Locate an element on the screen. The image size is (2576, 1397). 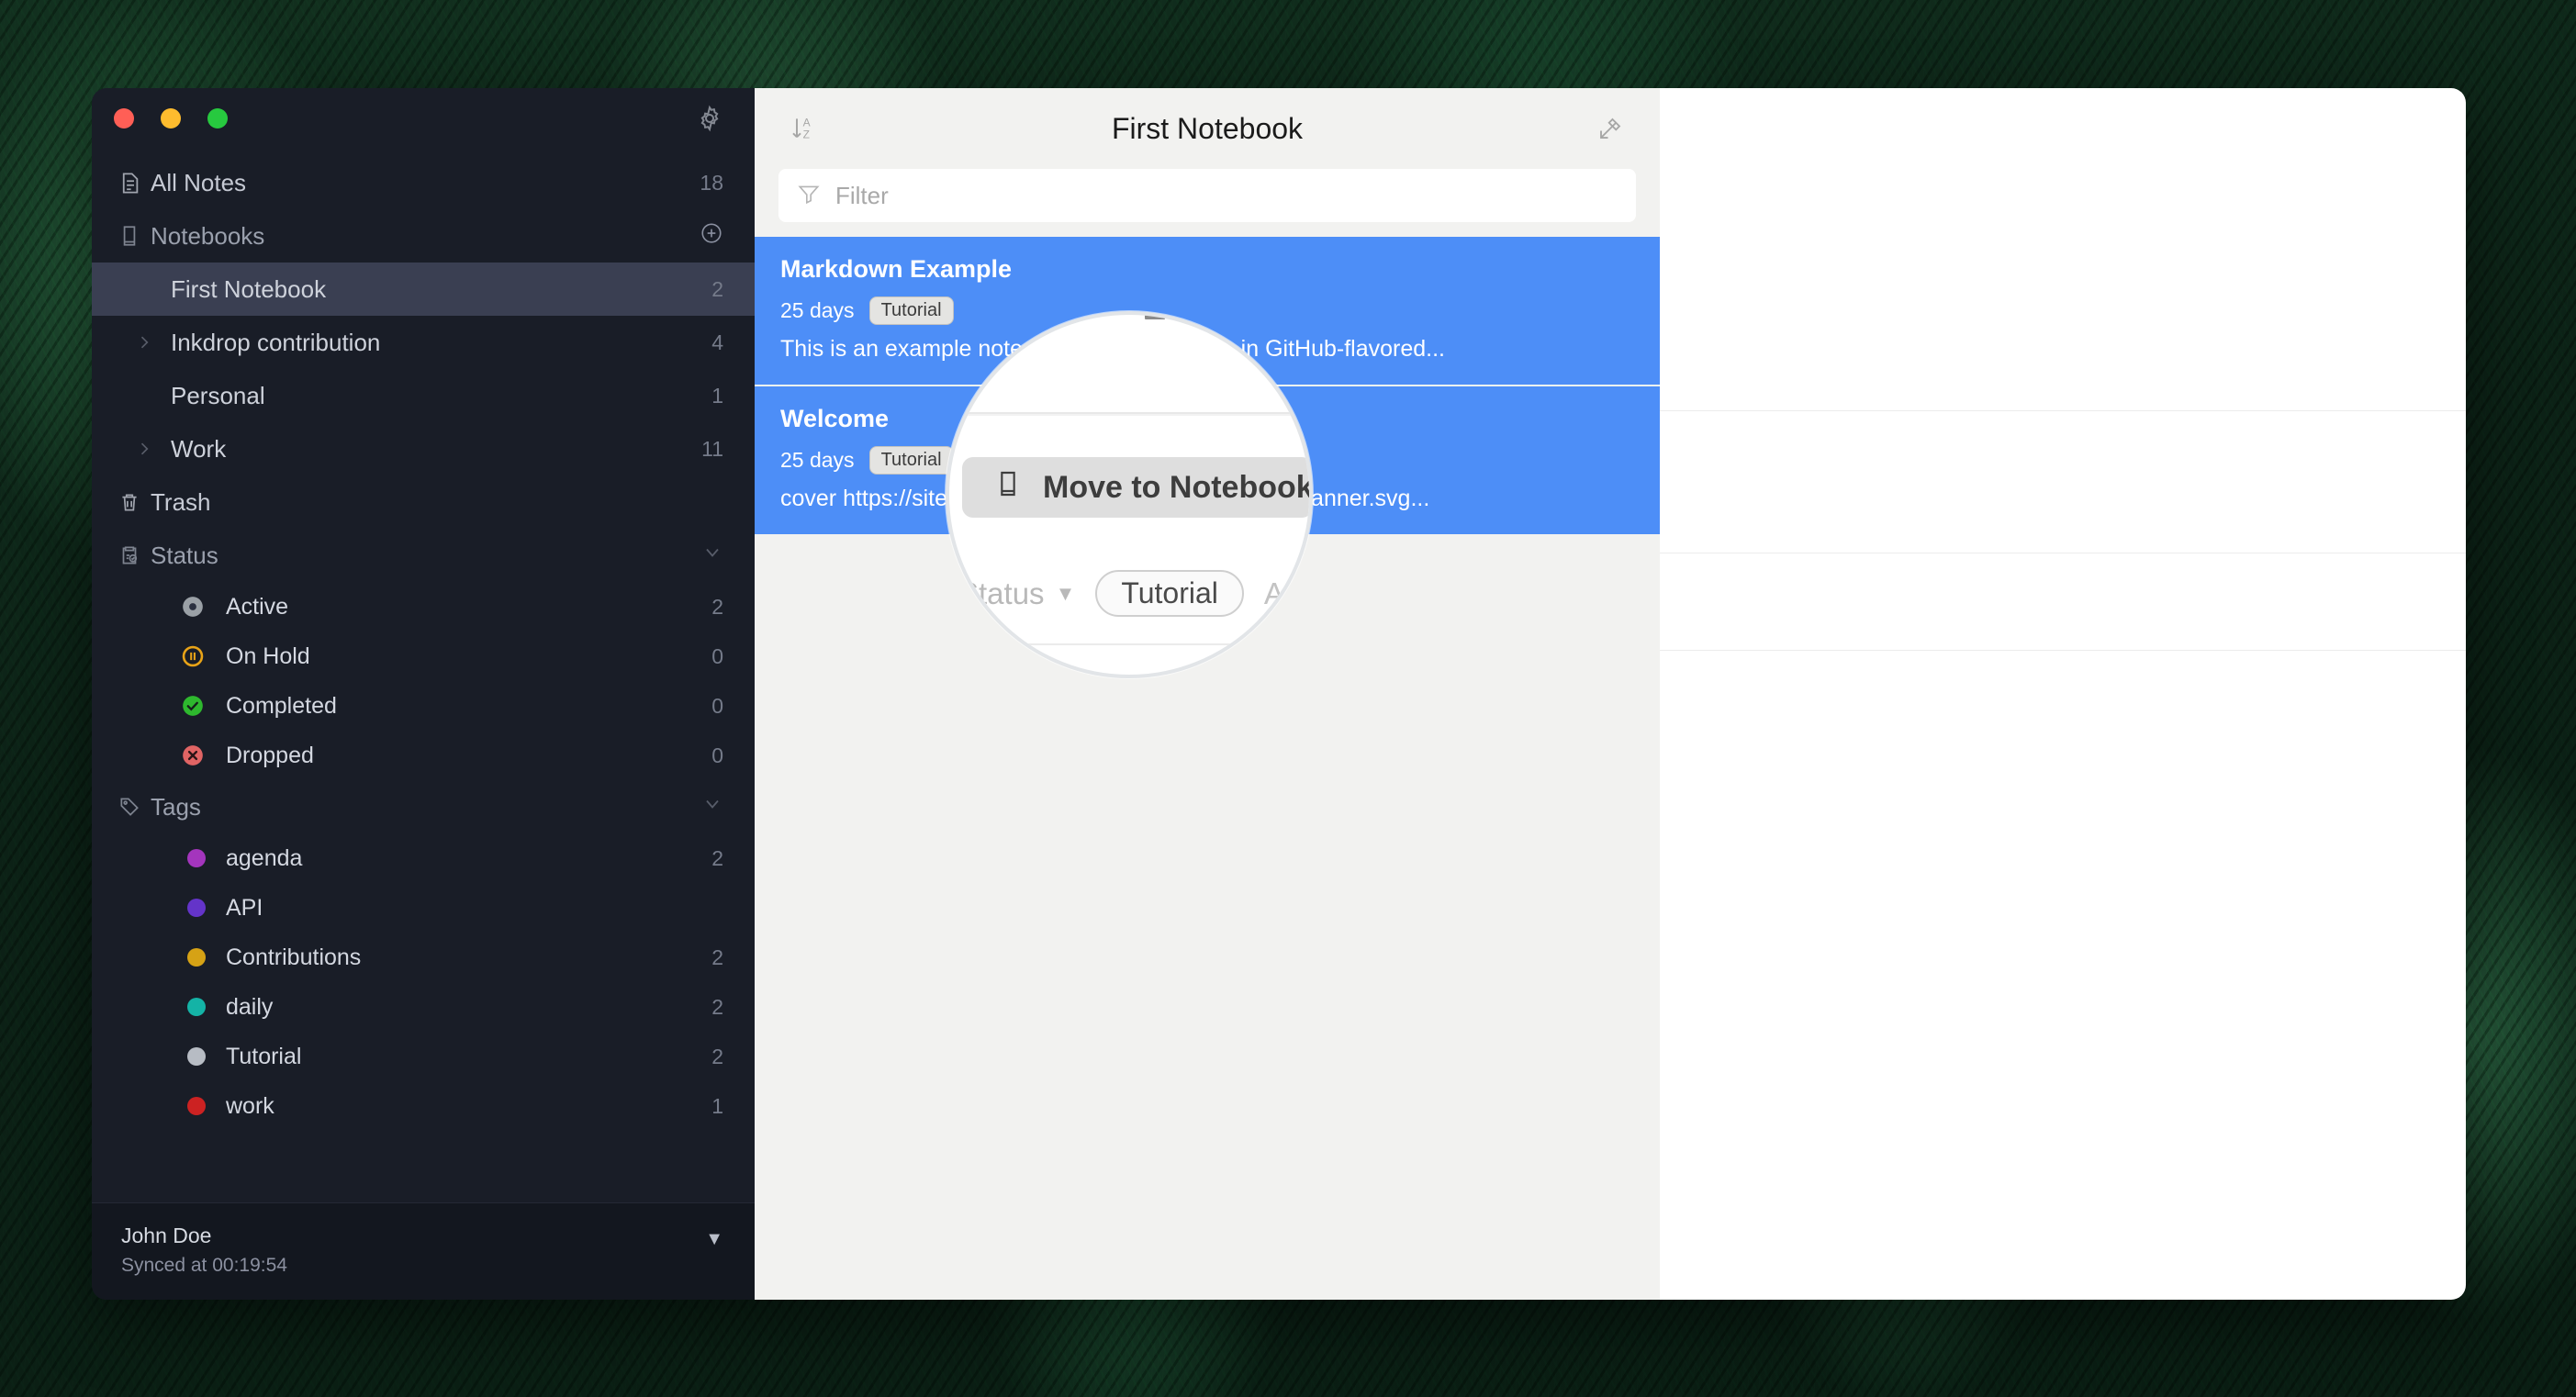
note-title: Markdown Example is located at coordinates (896, 269).